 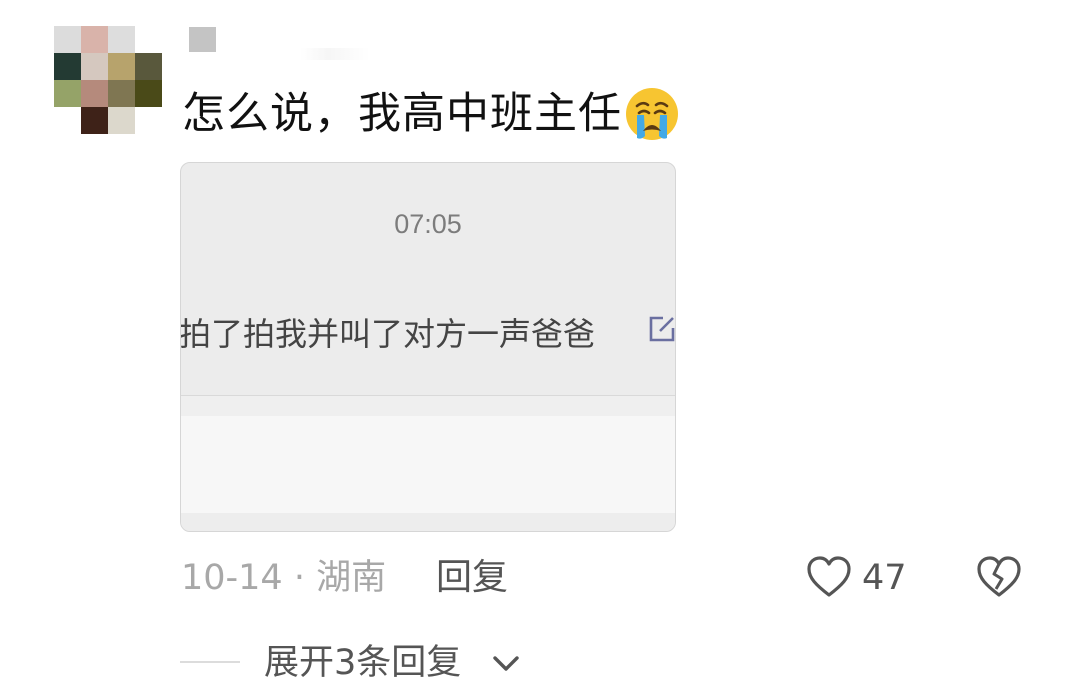 I want to click on avatar, so click(x=108, y=80).